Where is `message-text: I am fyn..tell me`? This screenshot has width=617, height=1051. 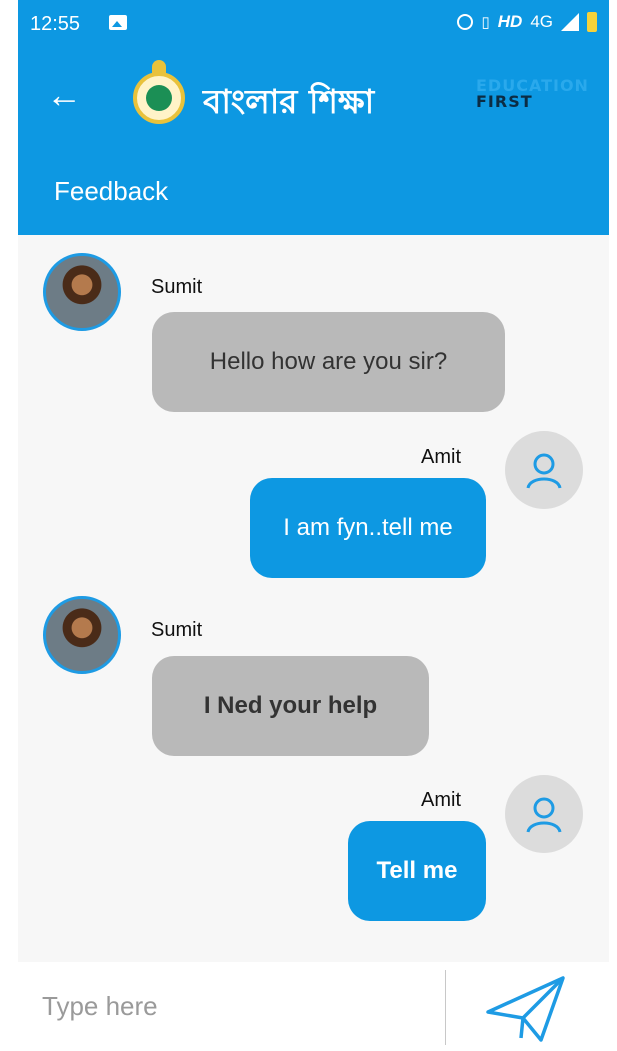 message-text: I am fyn..tell me is located at coordinates (368, 527).